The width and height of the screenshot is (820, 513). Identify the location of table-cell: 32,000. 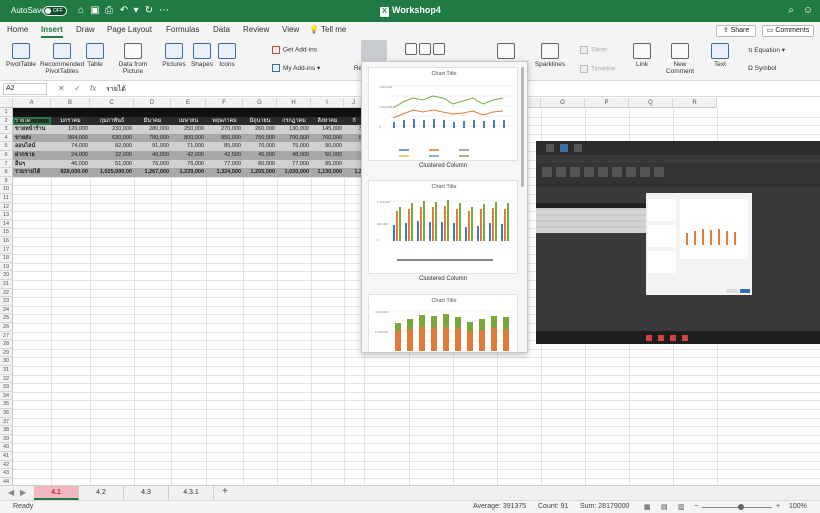
(112, 155).